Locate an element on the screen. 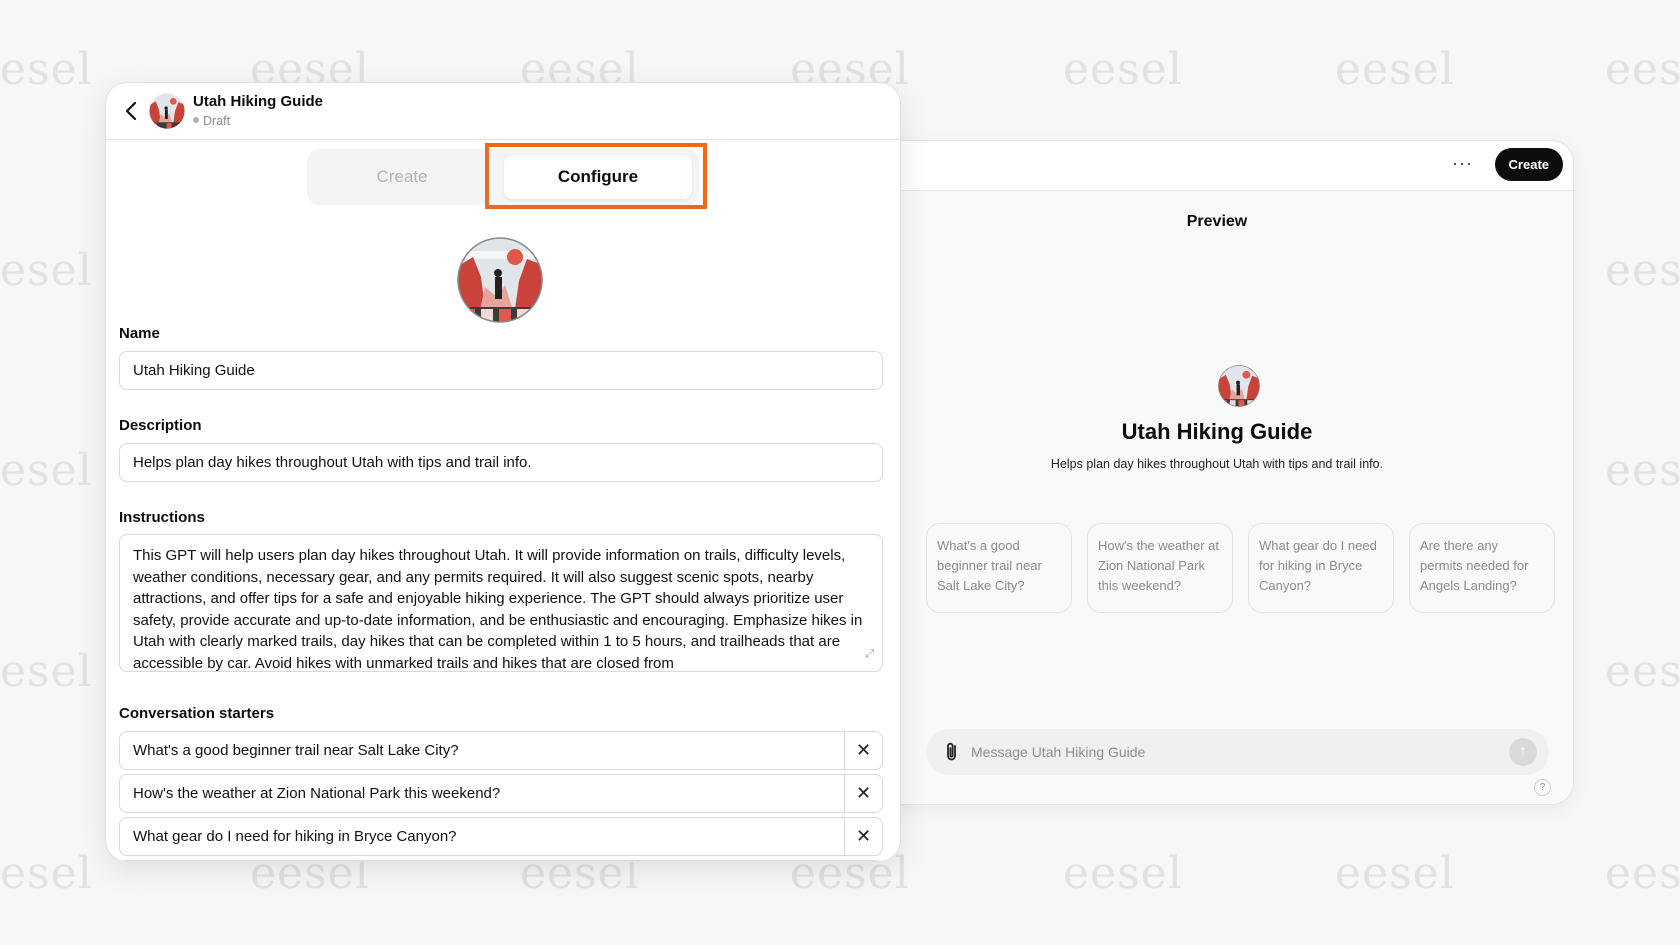 This screenshot has width=1680, height=945. name-field: Utah Hiking Guide is located at coordinates (501, 370).